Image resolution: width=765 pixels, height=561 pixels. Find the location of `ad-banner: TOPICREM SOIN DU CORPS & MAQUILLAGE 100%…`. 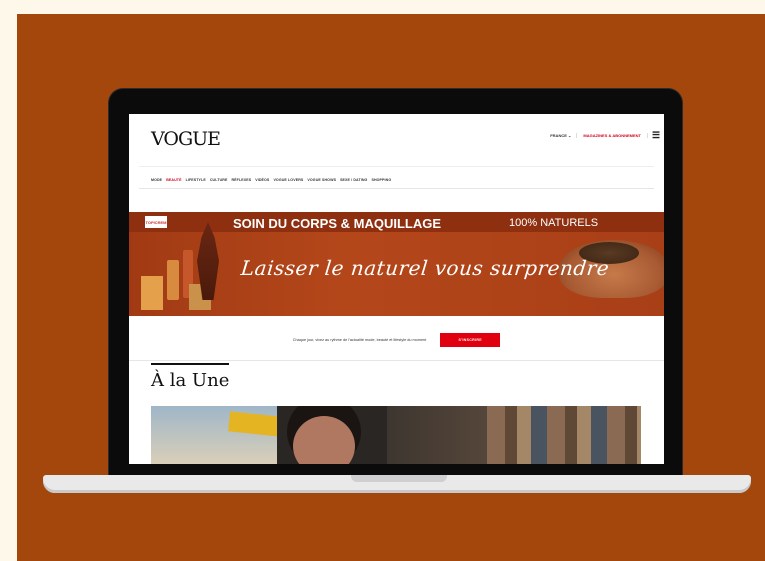

ad-banner: TOPICREM SOIN DU CORPS & MAQUILLAGE 100%… is located at coordinates (396, 264).